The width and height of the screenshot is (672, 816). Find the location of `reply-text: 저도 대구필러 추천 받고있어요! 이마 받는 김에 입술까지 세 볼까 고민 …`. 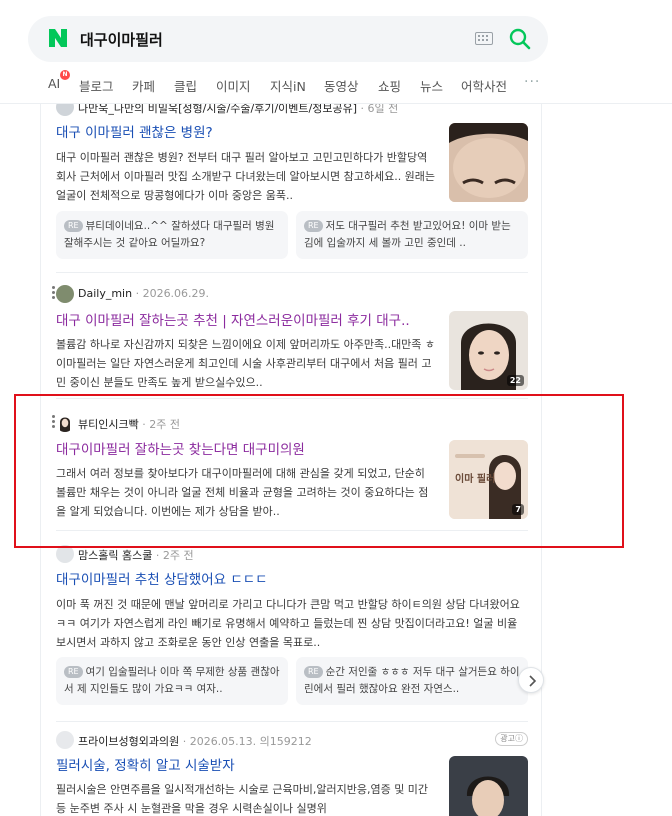

reply-text: 저도 대구필러 추천 받고있어요! 이마 받는 김에 입술까지 세 볼까 고민 … is located at coordinates (407, 234).